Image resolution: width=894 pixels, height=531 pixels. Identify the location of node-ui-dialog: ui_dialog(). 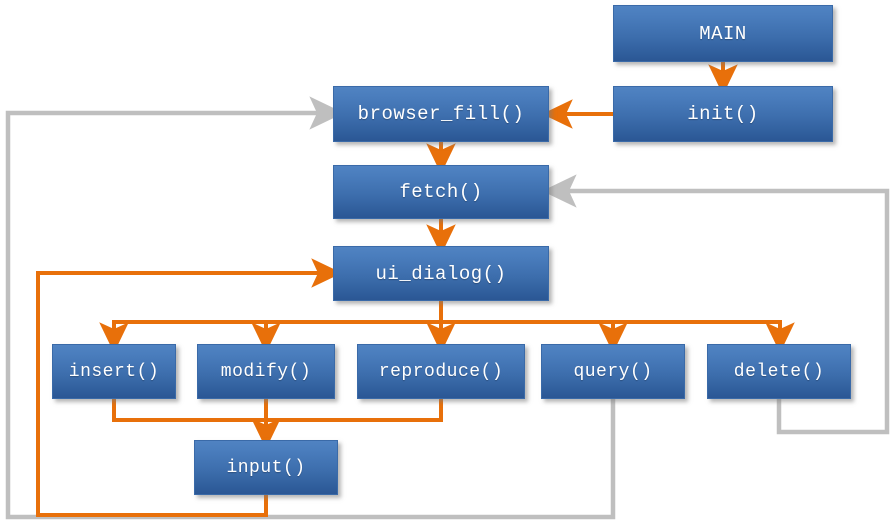
(441, 273).